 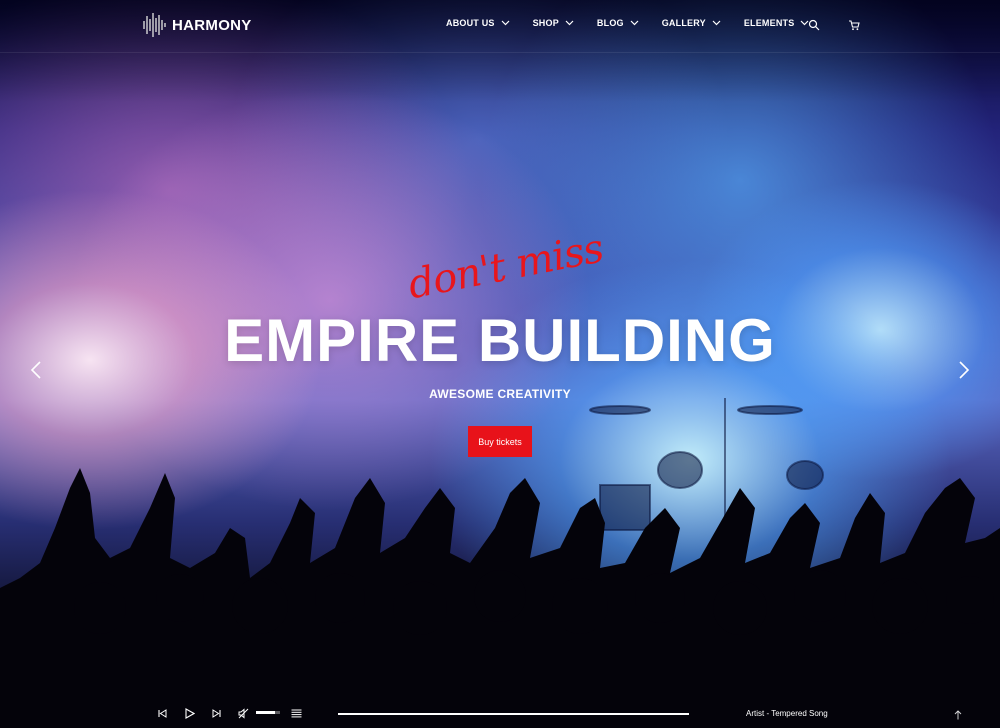 What do you see at coordinates (162, 713) in the screenshot?
I see `previous-icon` at bounding box center [162, 713].